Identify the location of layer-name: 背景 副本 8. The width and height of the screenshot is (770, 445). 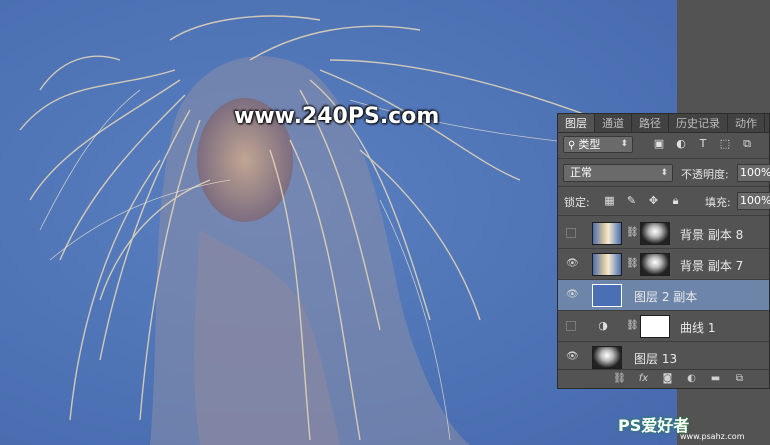
(712, 235).